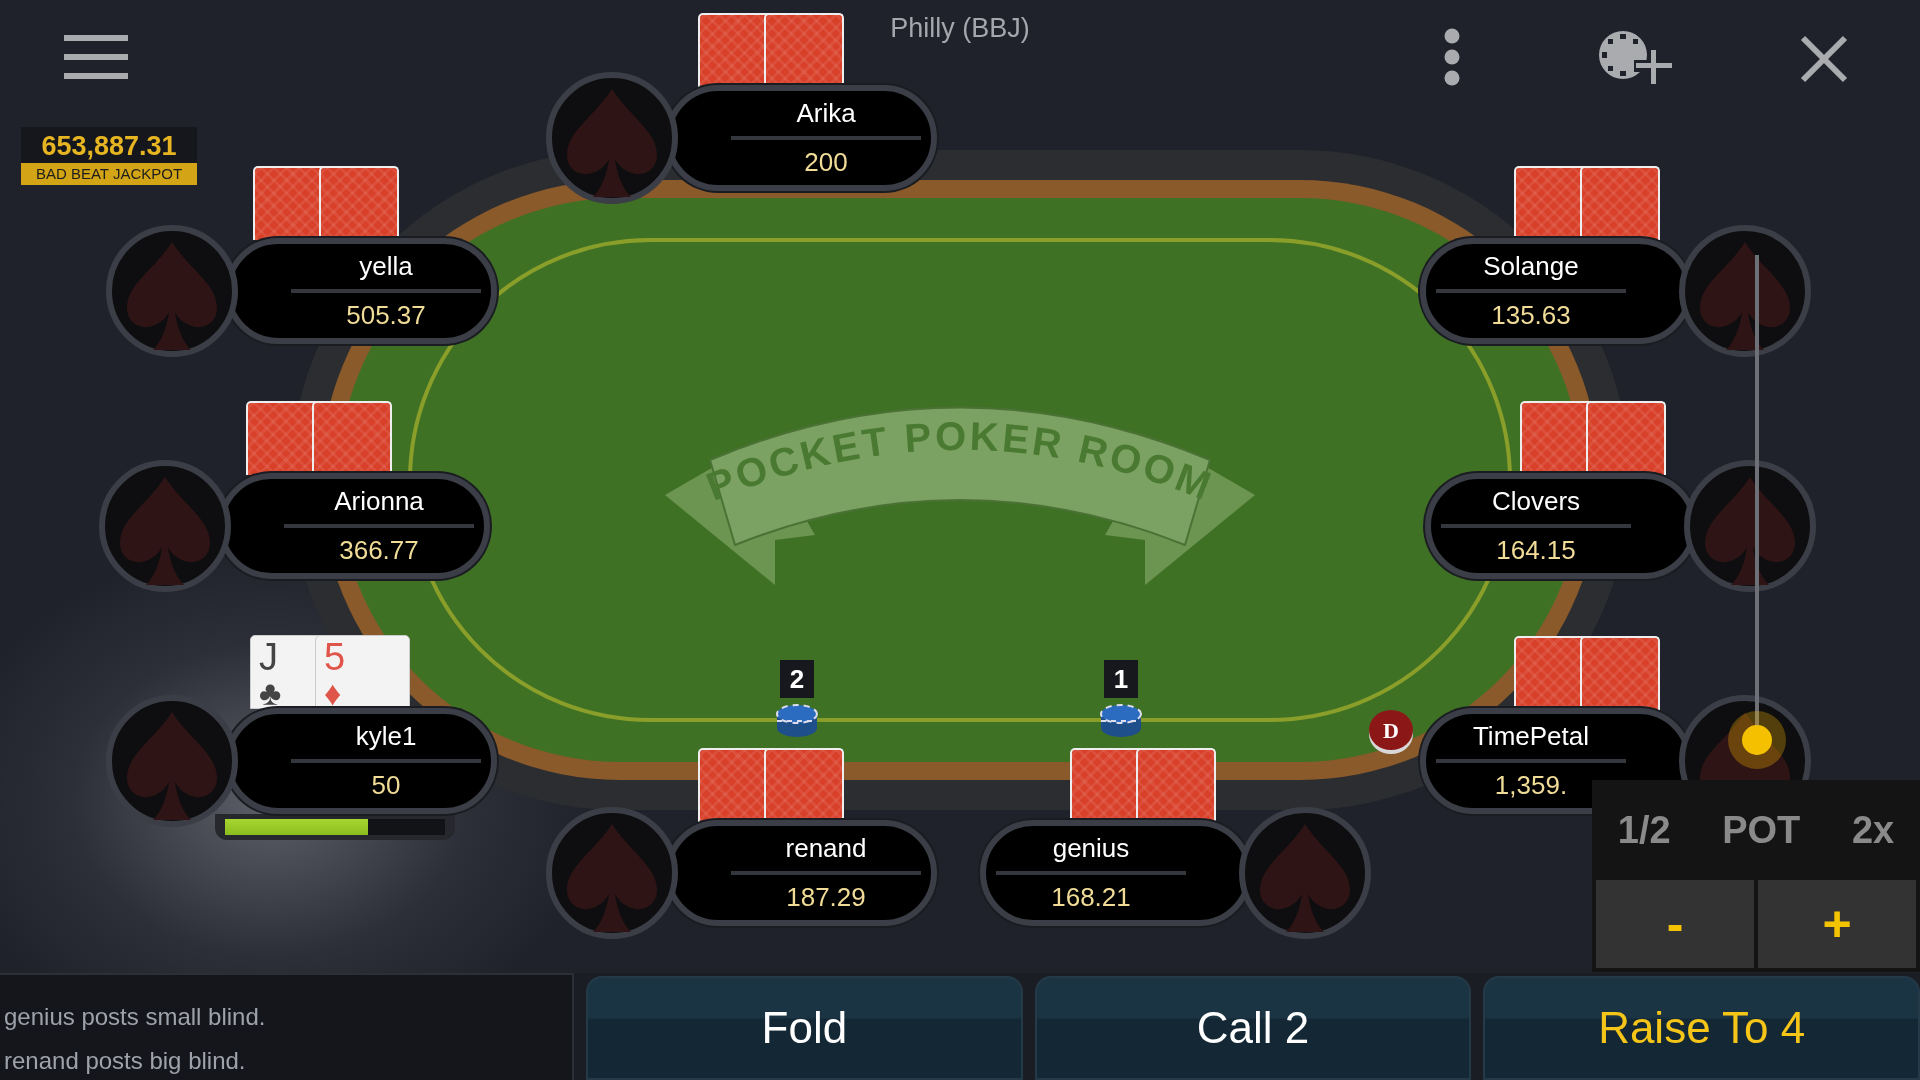 The height and width of the screenshot is (1080, 1920). What do you see at coordinates (1253, 1028) in the screenshot?
I see `call-button: Call 2` at bounding box center [1253, 1028].